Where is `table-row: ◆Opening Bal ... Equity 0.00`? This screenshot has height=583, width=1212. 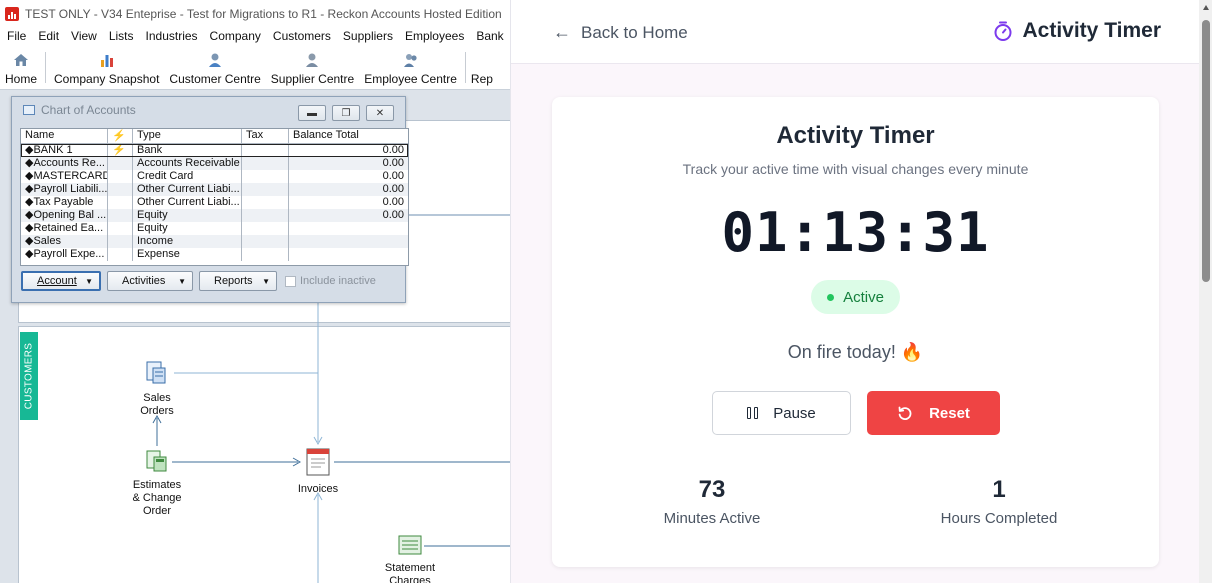
table-row: ◆Opening Bal ... Equity 0.00 is located at coordinates (214, 215).